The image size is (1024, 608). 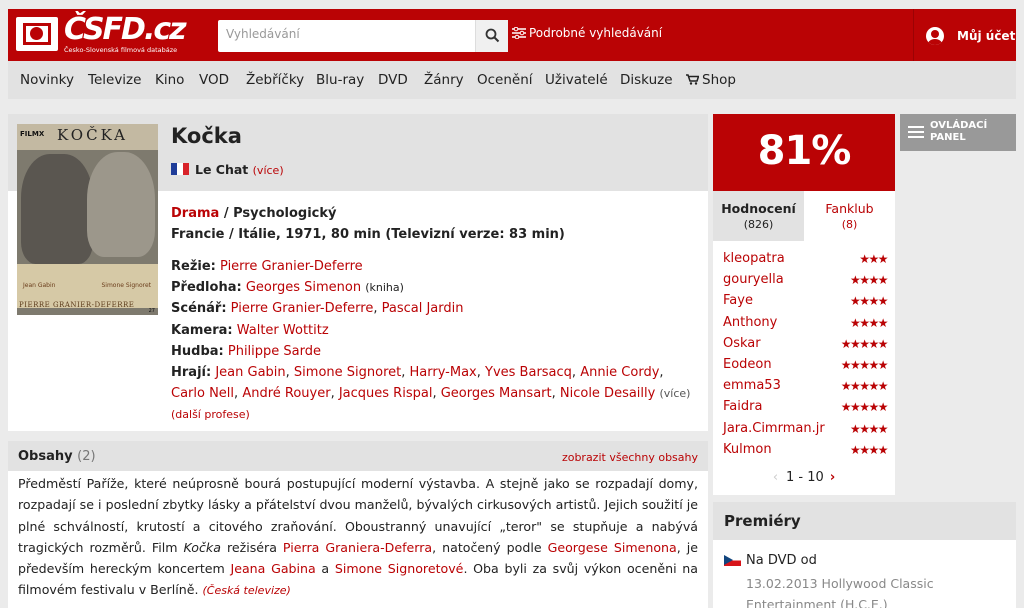 What do you see at coordinates (101, 34) in the screenshot?
I see `site-logo: ČSFD.cz Česko-Slovenská filmová databáze` at bounding box center [101, 34].